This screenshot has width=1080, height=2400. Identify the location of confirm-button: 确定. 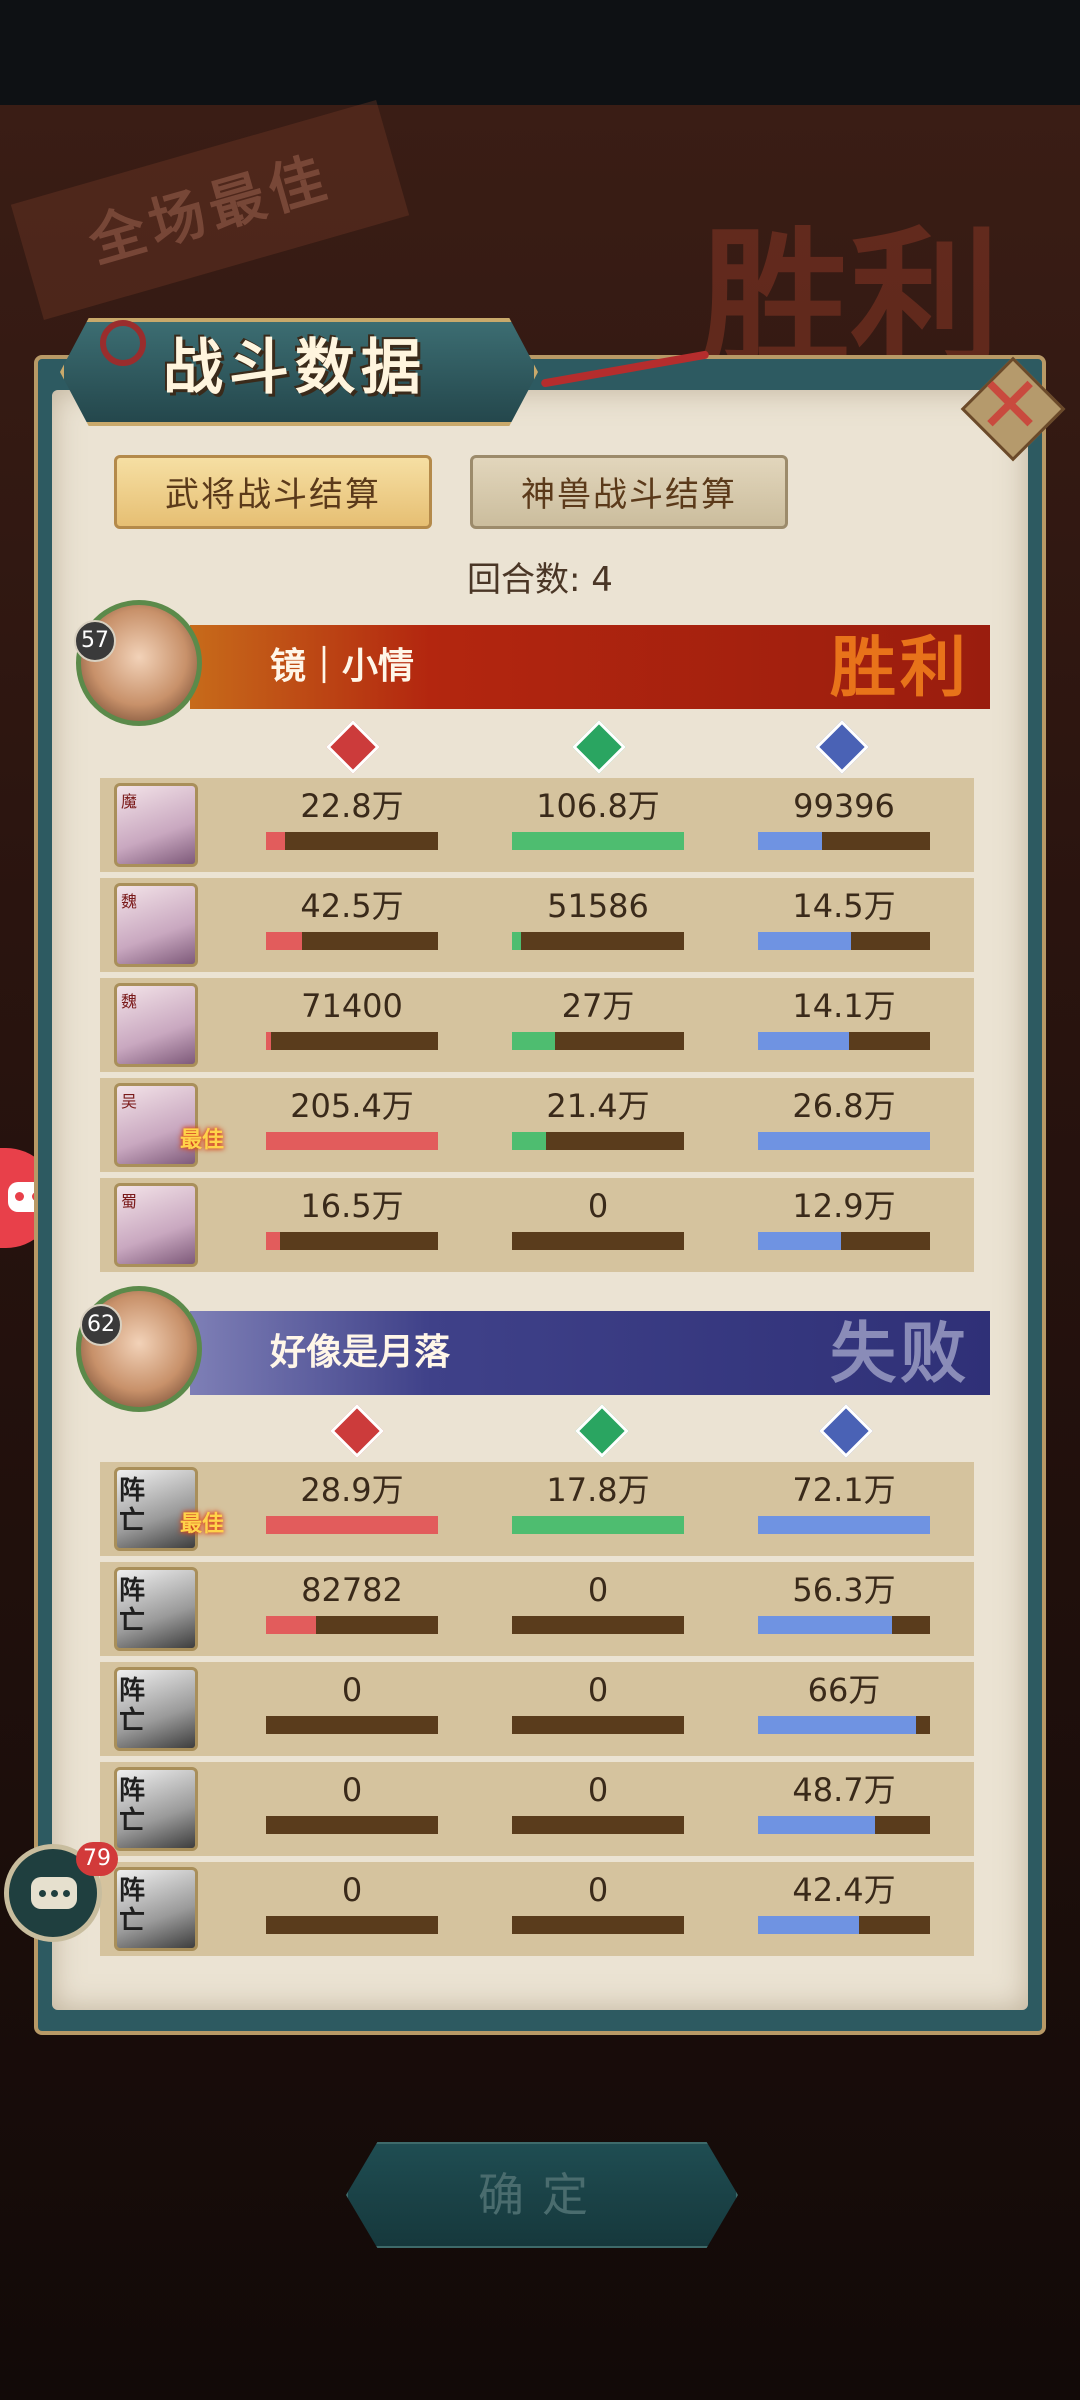
(542, 2195).